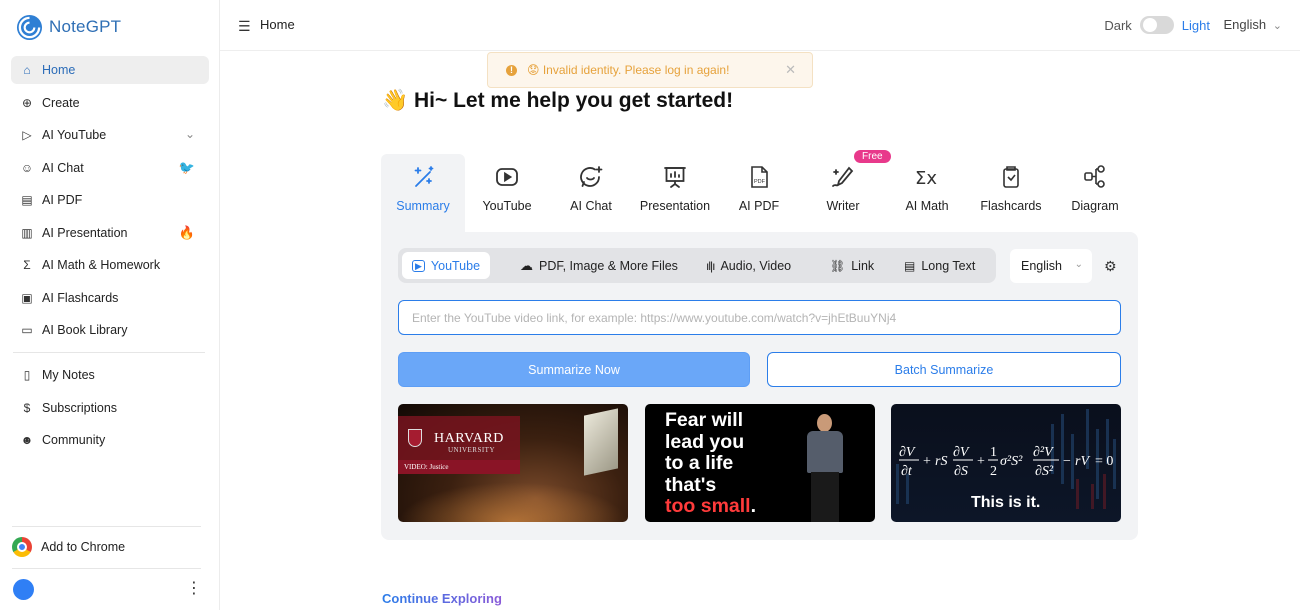 The height and width of the screenshot is (610, 1300). Describe the element at coordinates (110, 233) in the screenshot. I see `sidebar-item-ai-presentation: ▥ AI Presentation 🔥` at that location.